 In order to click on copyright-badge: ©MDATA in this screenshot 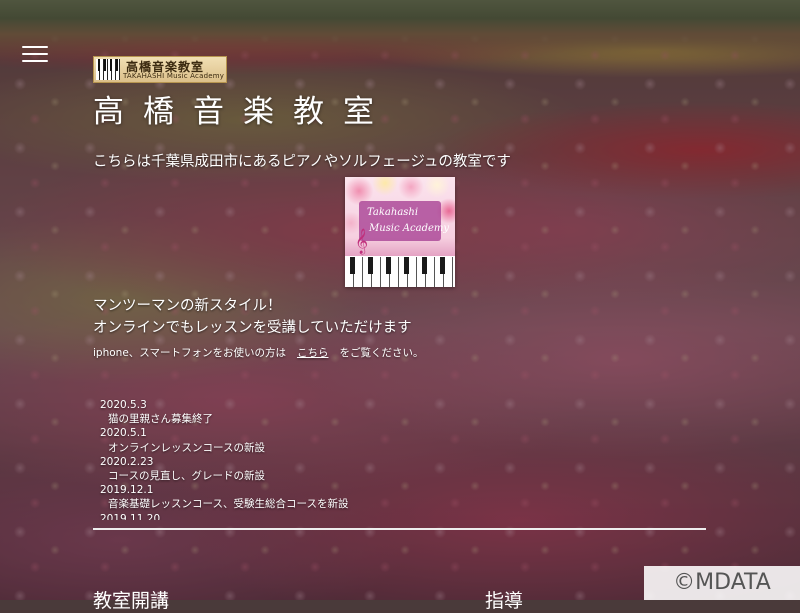, I will do `click(722, 583)`.